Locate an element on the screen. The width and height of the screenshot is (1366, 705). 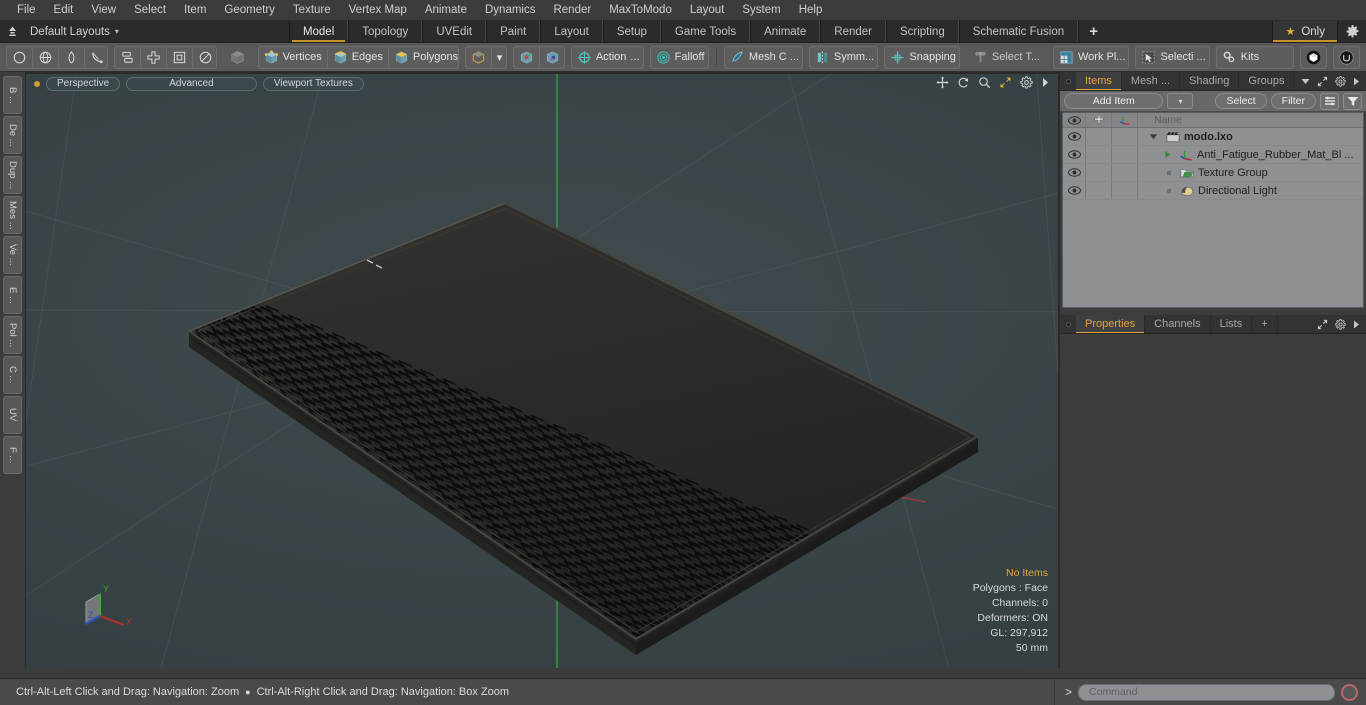
mode-vertices-button: Vertices is located at coordinates (293, 57).